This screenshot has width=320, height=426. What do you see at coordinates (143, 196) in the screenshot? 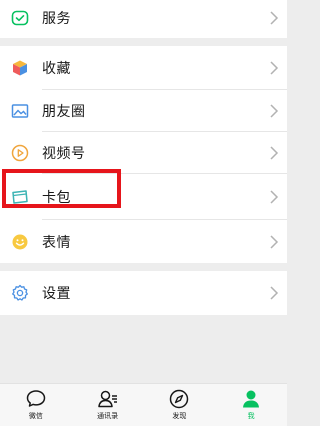
I see `menu-item-cards: 卡包` at bounding box center [143, 196].